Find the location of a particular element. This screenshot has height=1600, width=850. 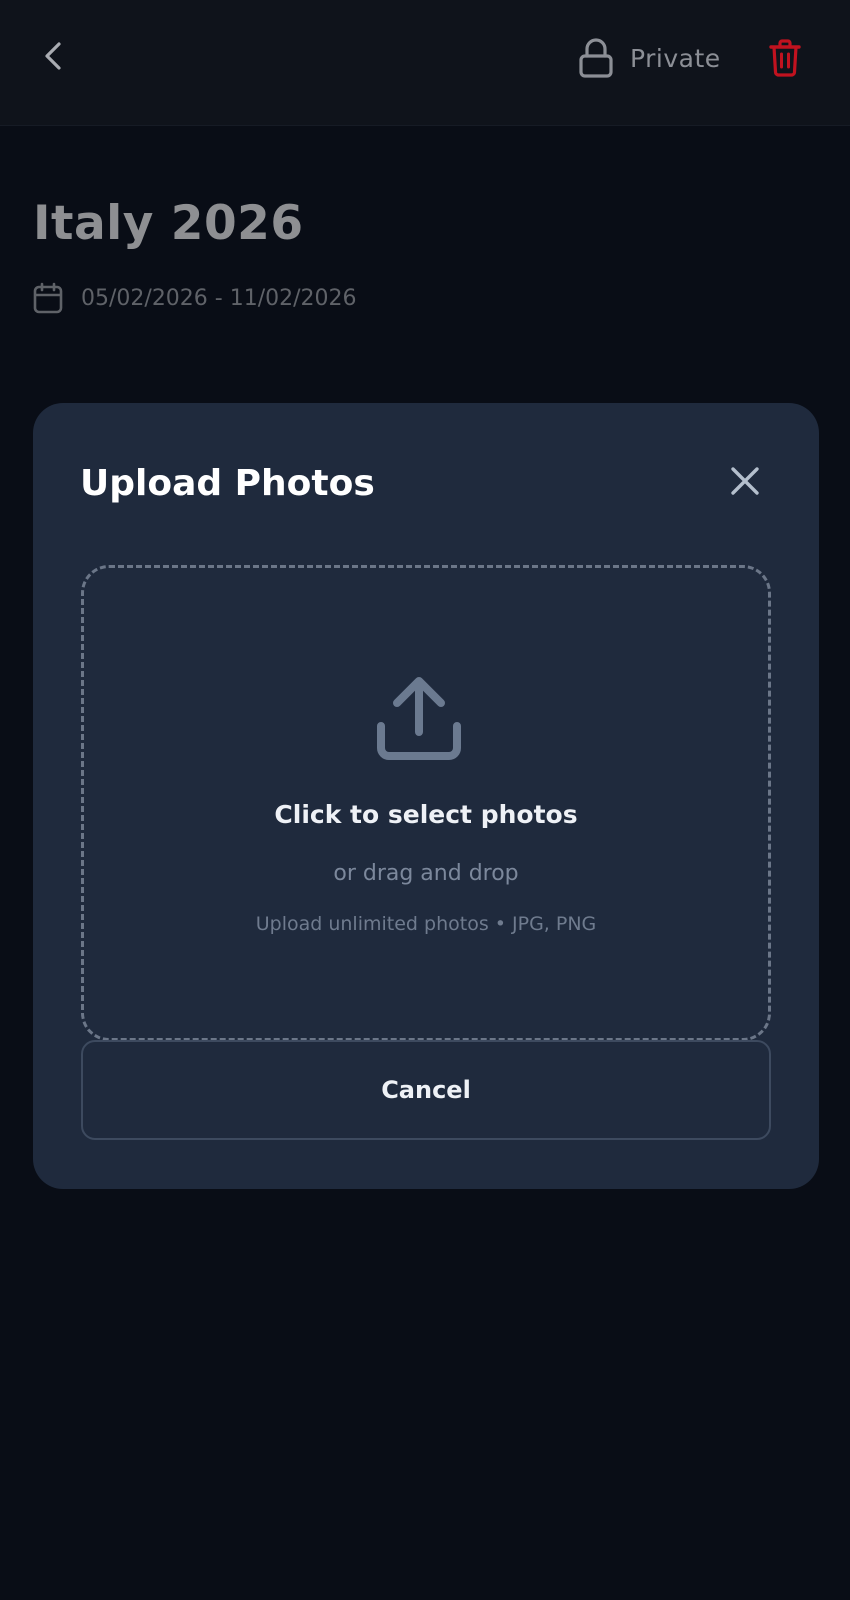

calendar-icon is located at coordinates (48, 298).